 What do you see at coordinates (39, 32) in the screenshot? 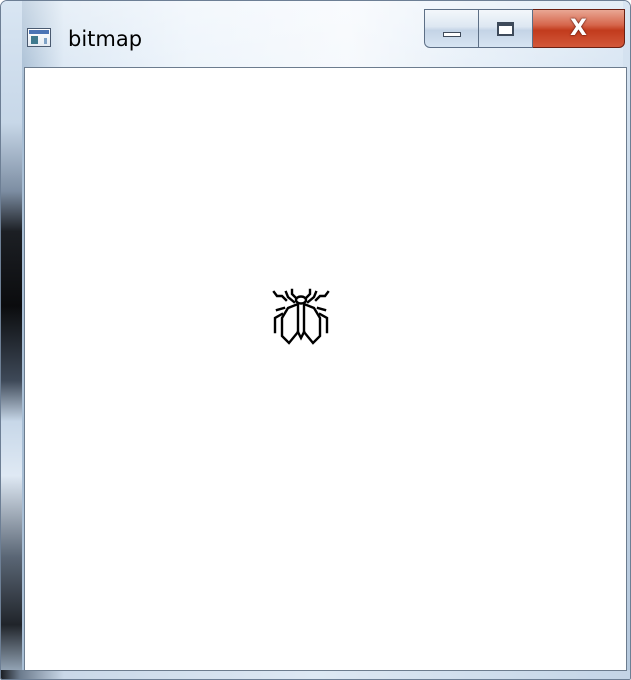
I see `app-icon-bar` at bounding box center [39, 32].